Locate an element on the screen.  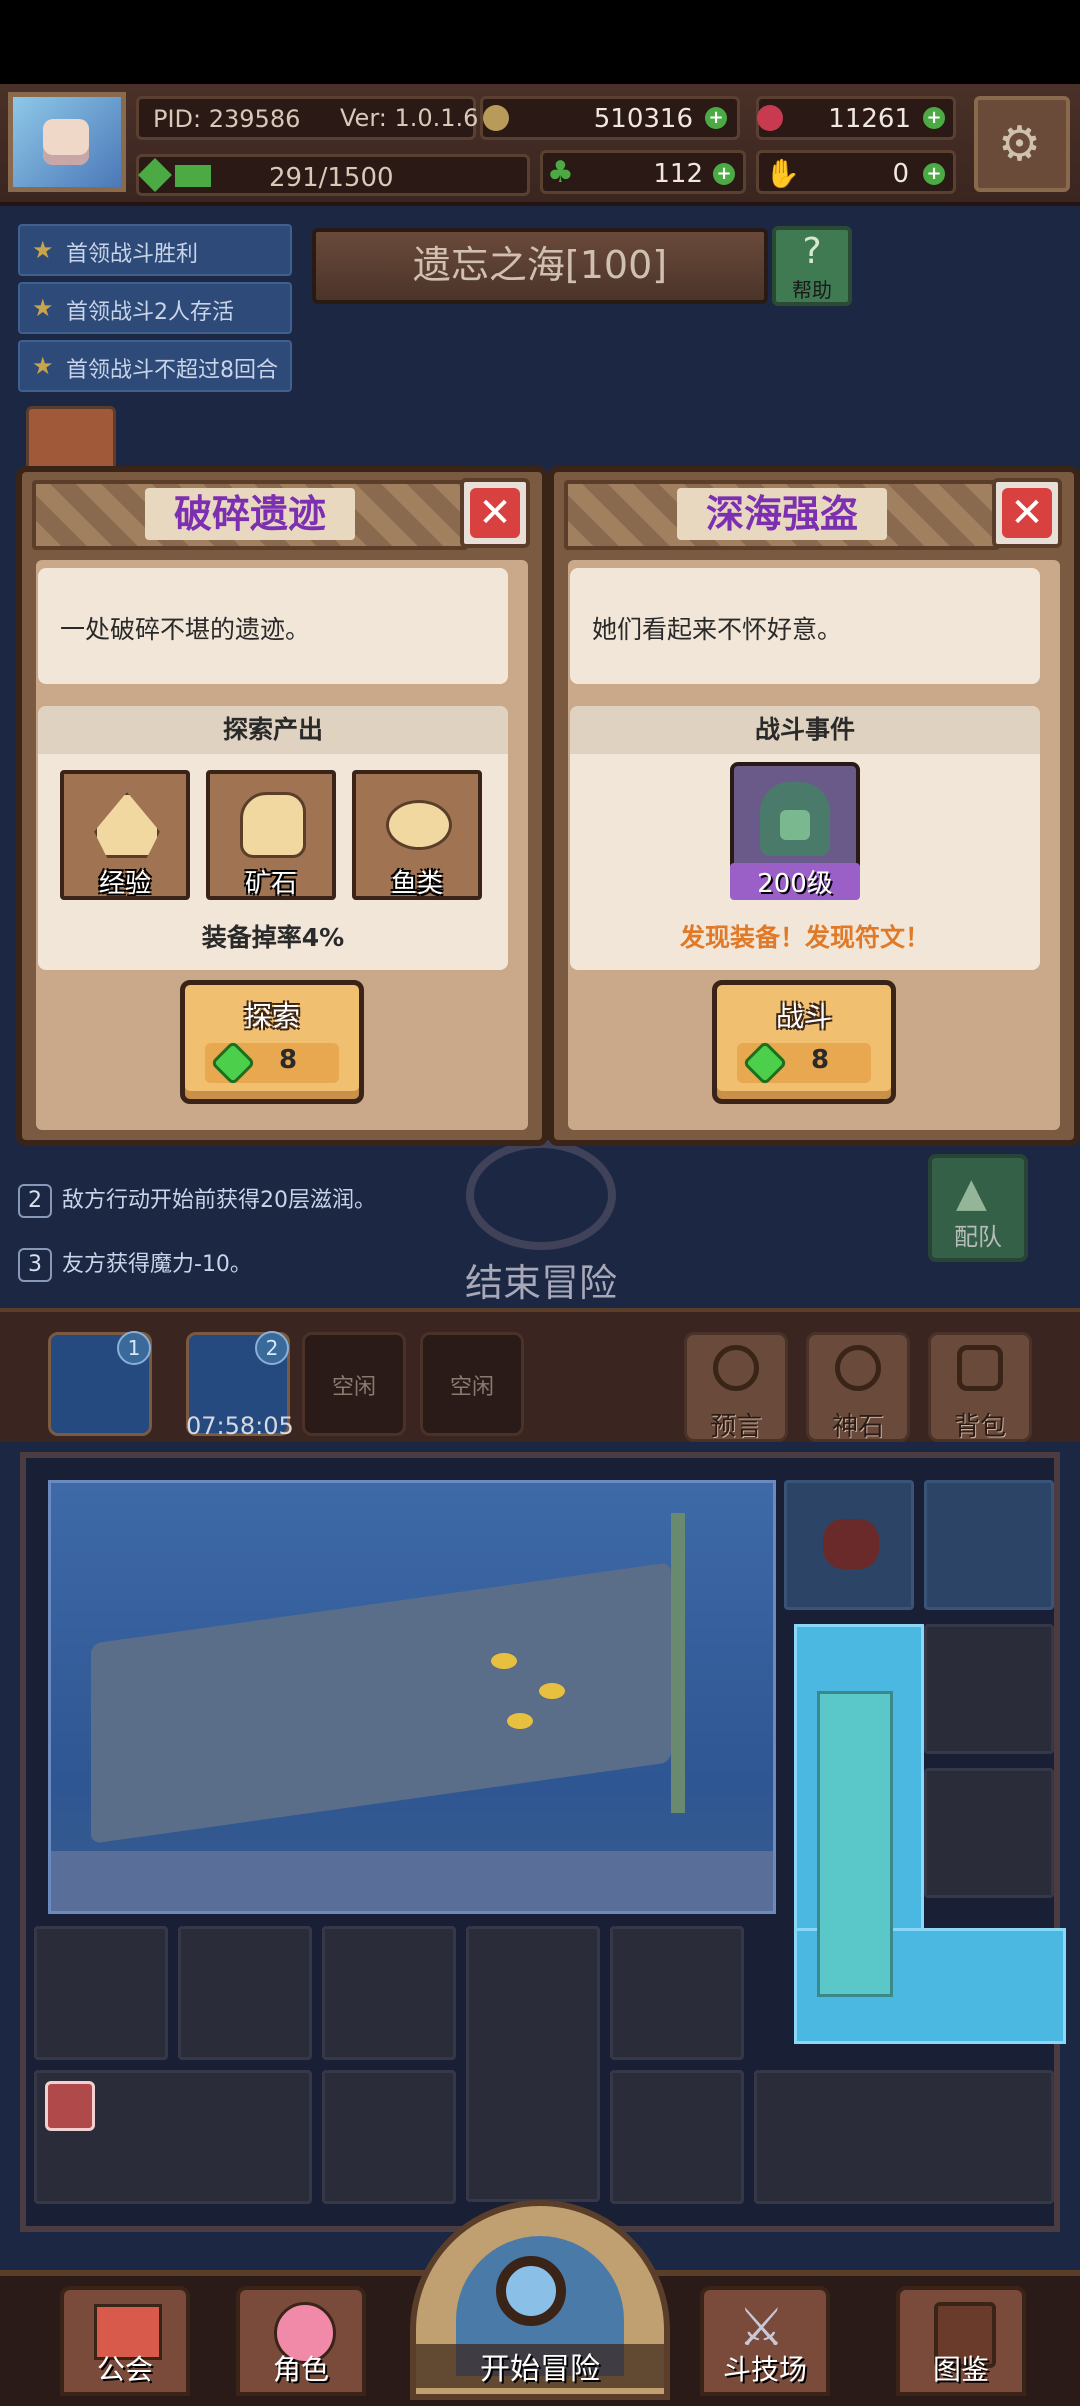
slot-badge: 2 is located at coordinates (272, 1348).